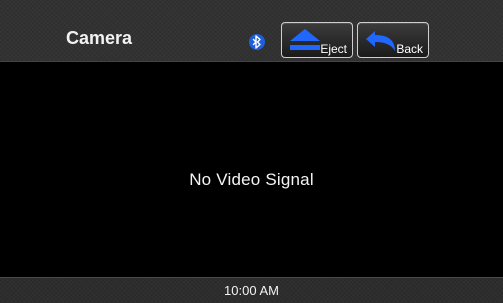 Image resolution: width=503 pixels, height=303 pixels. I want to click on clock-time: 10:00 AM, so click(251, 290).